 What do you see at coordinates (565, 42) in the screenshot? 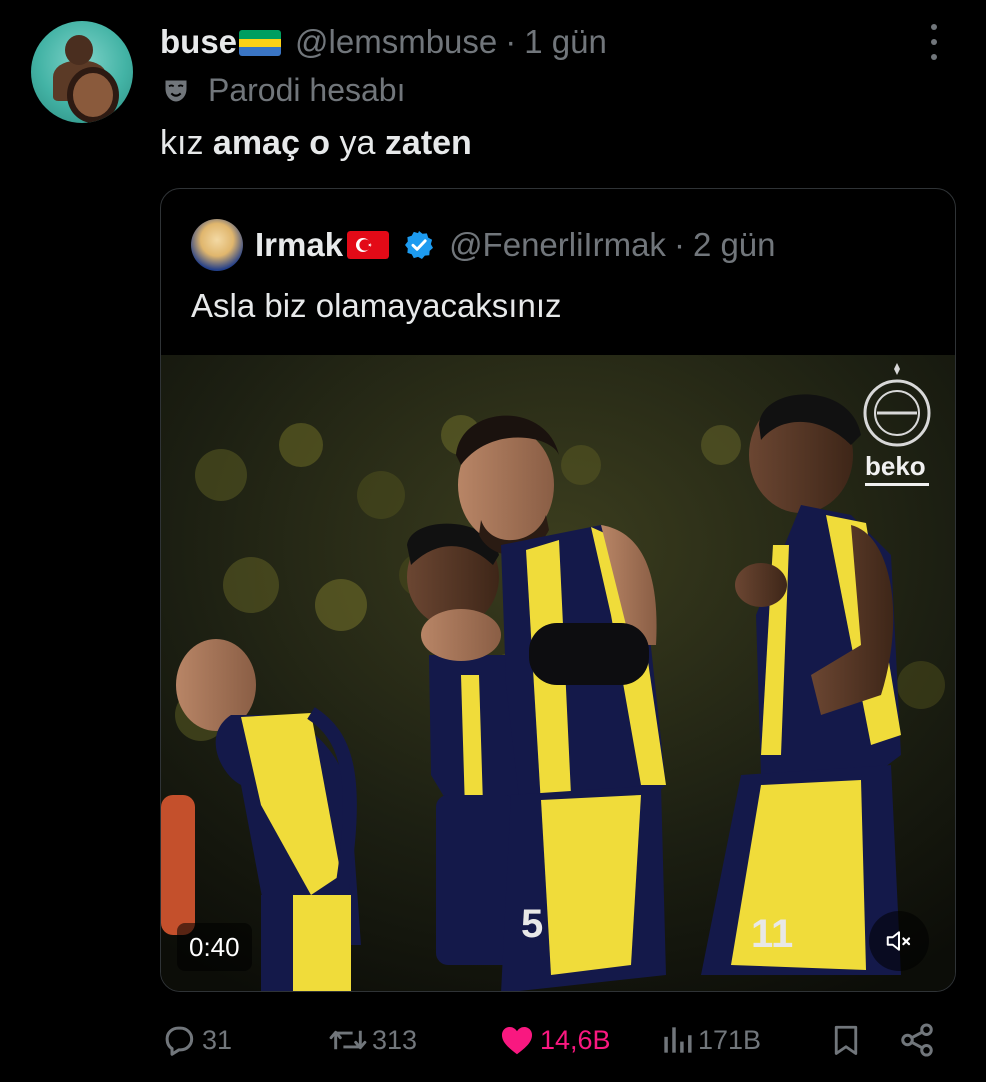
I see `tweet-time: 1 gün` at bounding box center [565, 42].